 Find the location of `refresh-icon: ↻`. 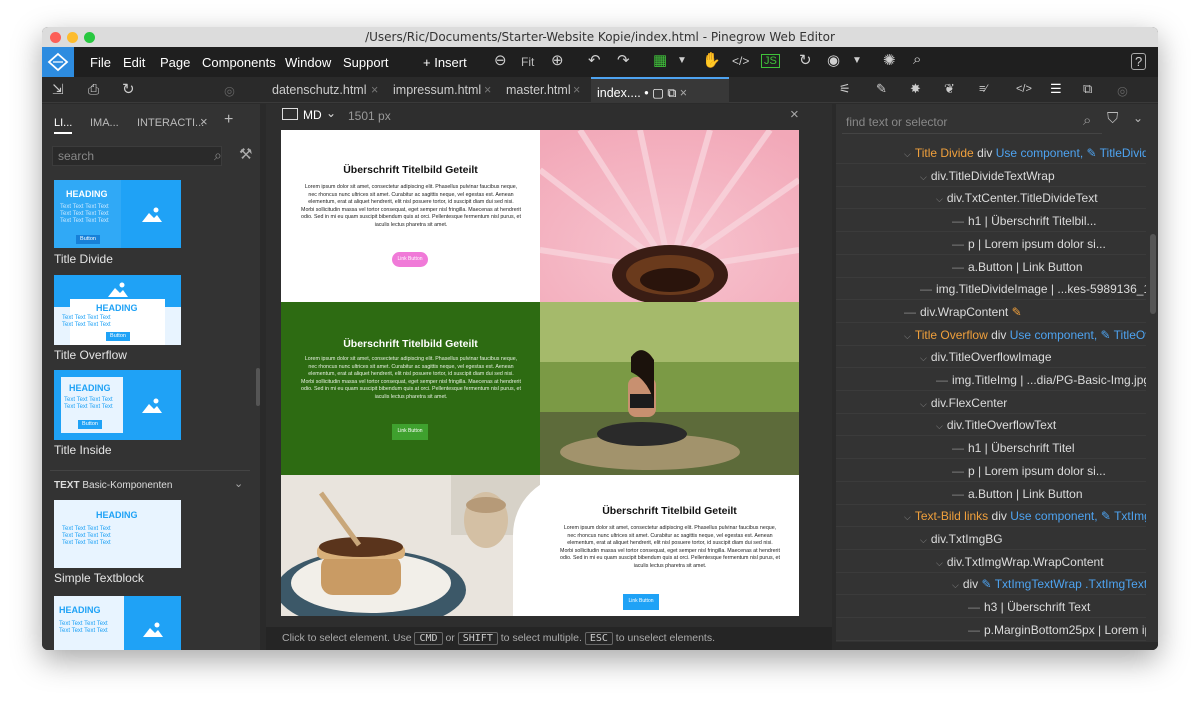

refresh-icon: ↻ is located at coordinates (805, 60).